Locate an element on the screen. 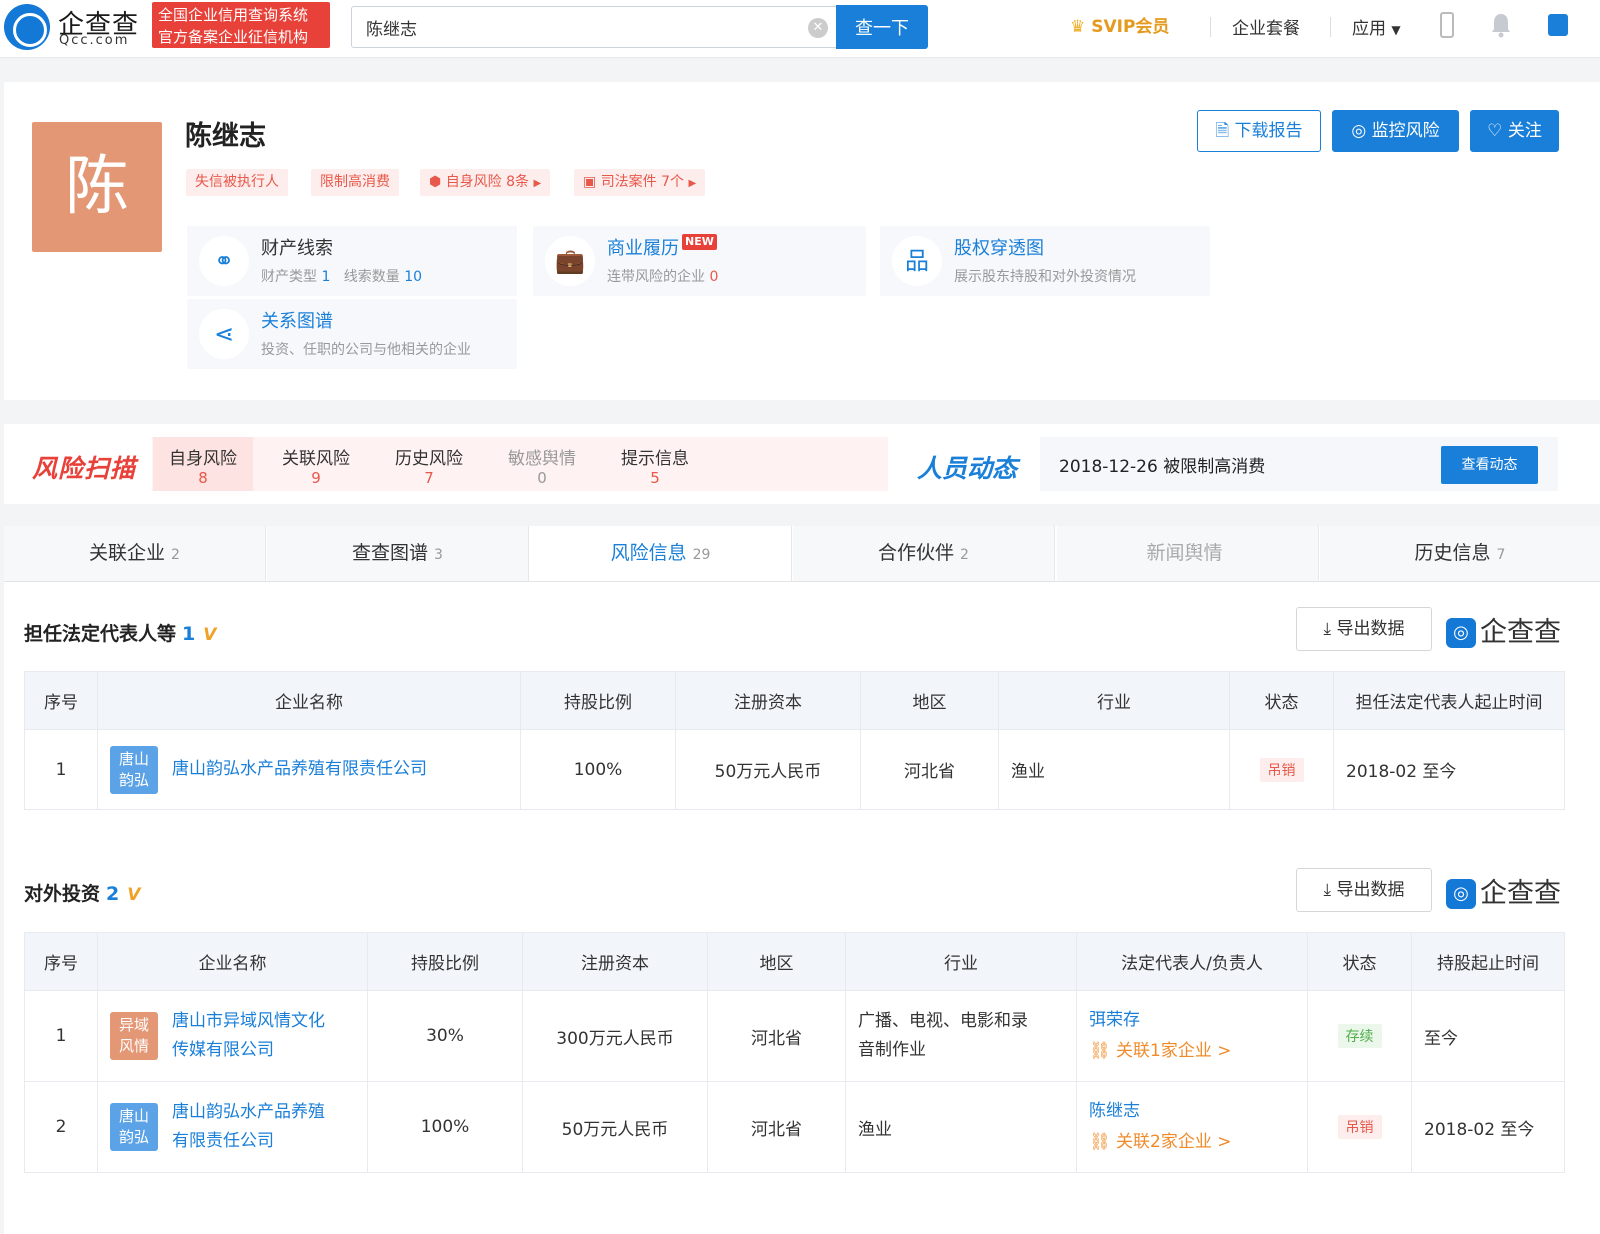 Image resolution: width=1600 pixels, height=1234 pixels. follow-button: ♡ 关注 is located at coordinates (1514, 131).